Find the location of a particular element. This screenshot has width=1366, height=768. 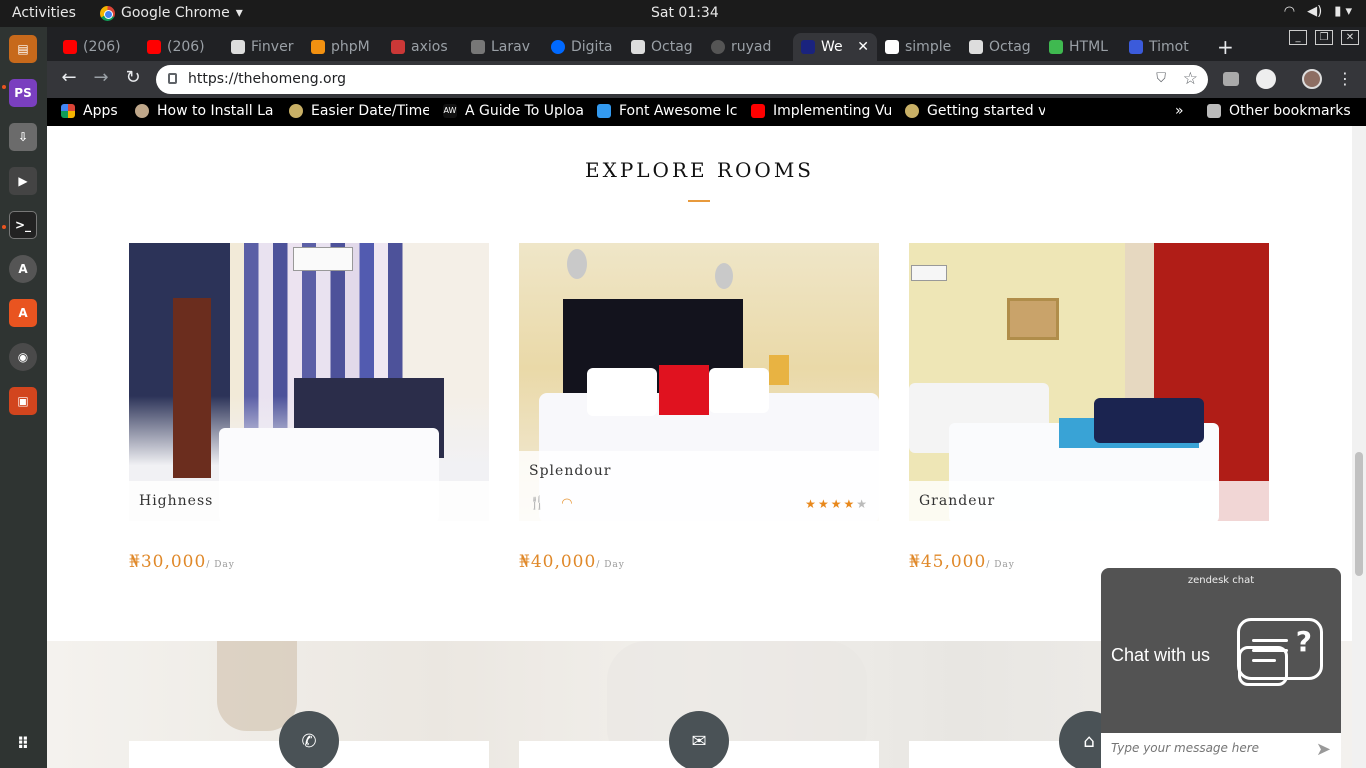

document-icon is located at coordinates (638, 47).